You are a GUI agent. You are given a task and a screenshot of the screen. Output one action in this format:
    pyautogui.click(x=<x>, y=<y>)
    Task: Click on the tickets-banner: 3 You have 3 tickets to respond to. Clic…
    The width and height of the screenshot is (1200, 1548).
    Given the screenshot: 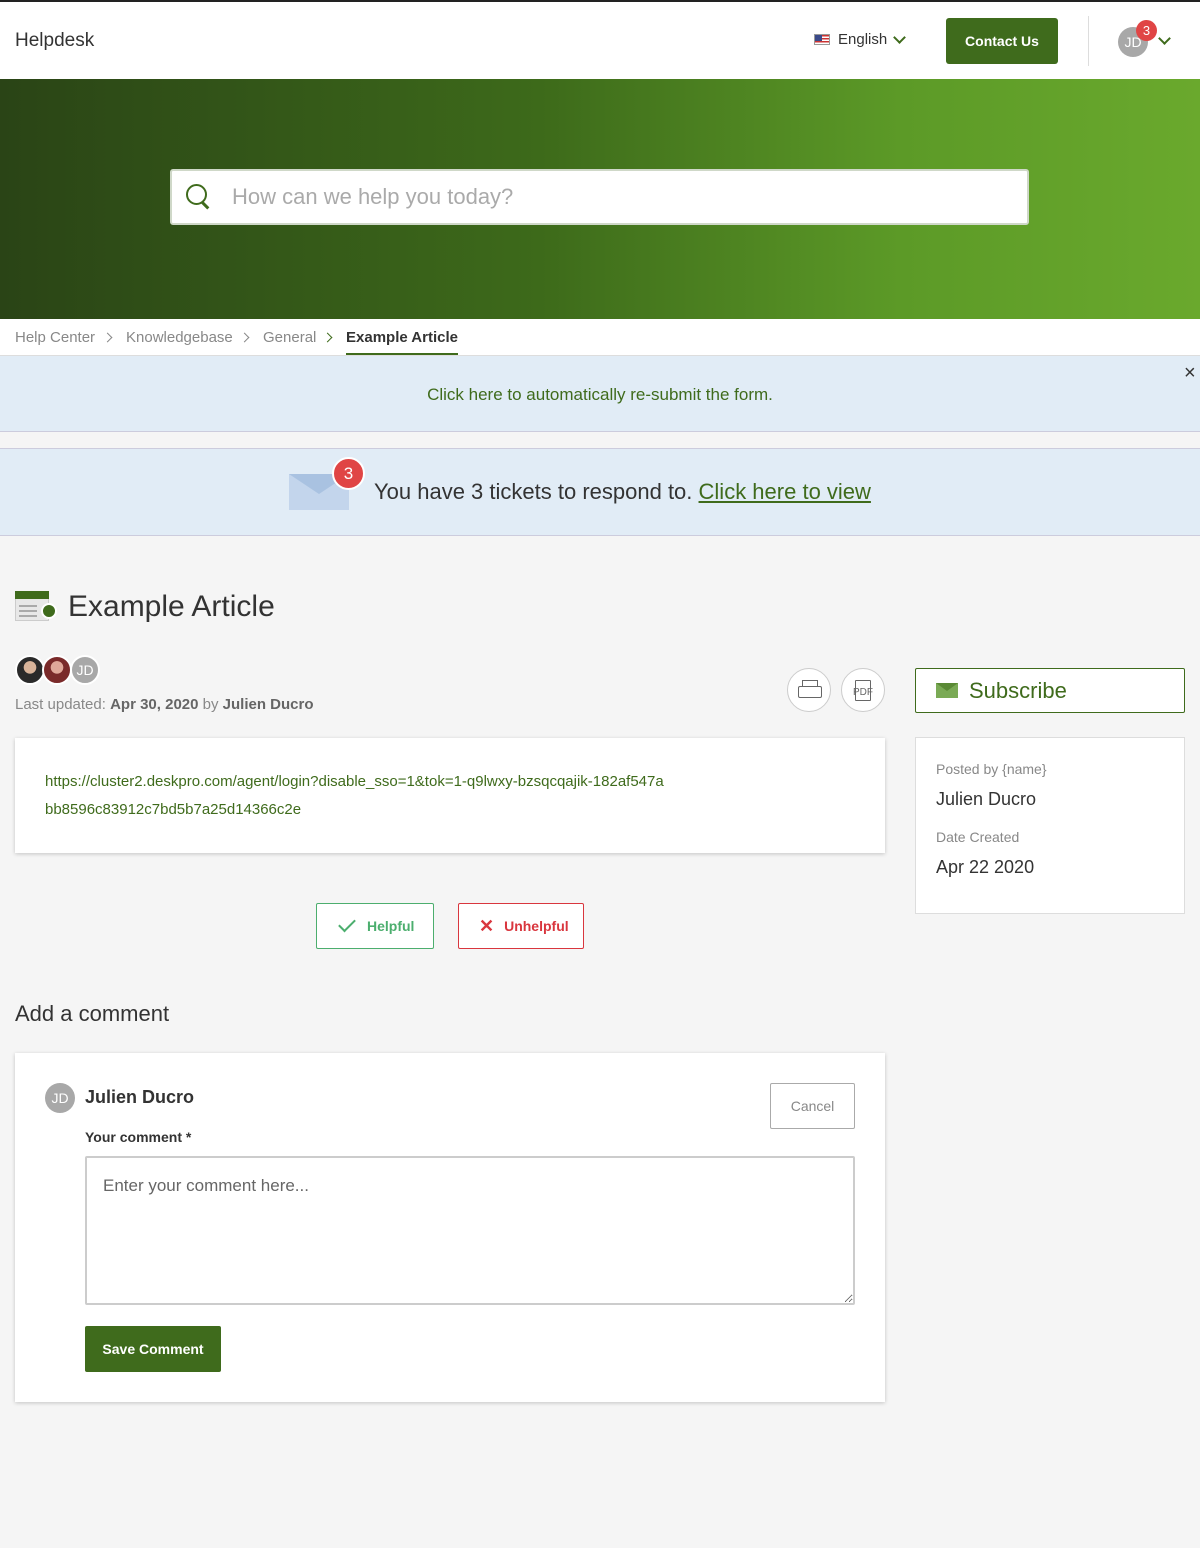 What is the action you would take?
    pyautogui.click(x=600, y=492)
    